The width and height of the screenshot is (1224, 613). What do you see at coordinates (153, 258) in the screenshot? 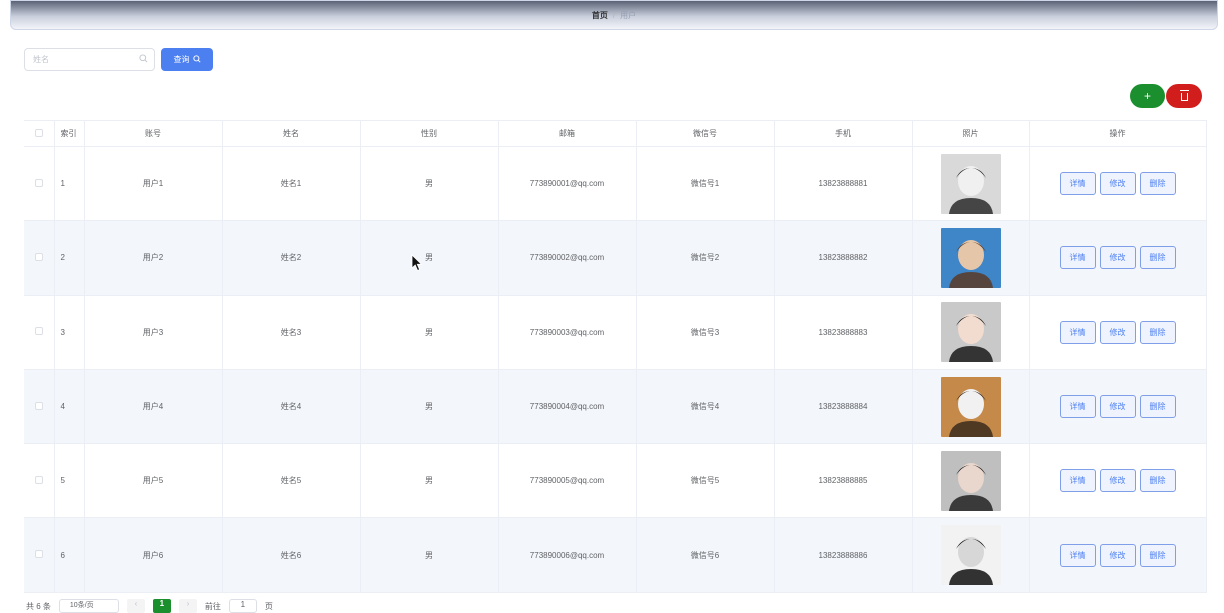
I see `cell-account: 用户2` at bounding box center [153, 258].